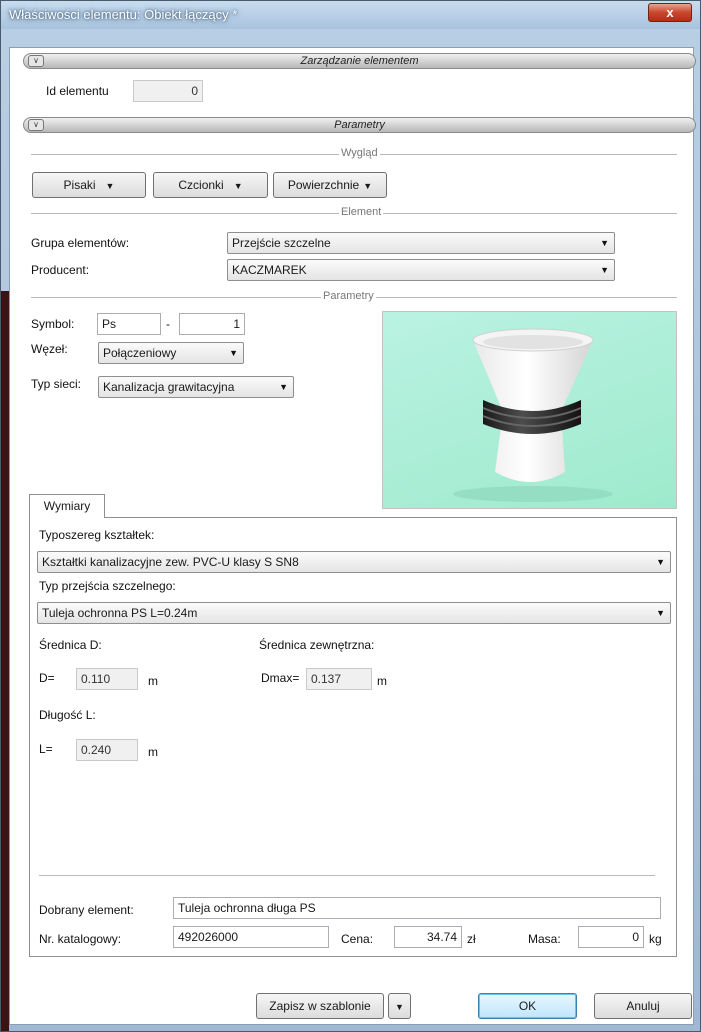 Image resolution: width=701 pixels, height=1032 pixels. I want to click on catalog-number-field: 492026000, so click(251, 937).